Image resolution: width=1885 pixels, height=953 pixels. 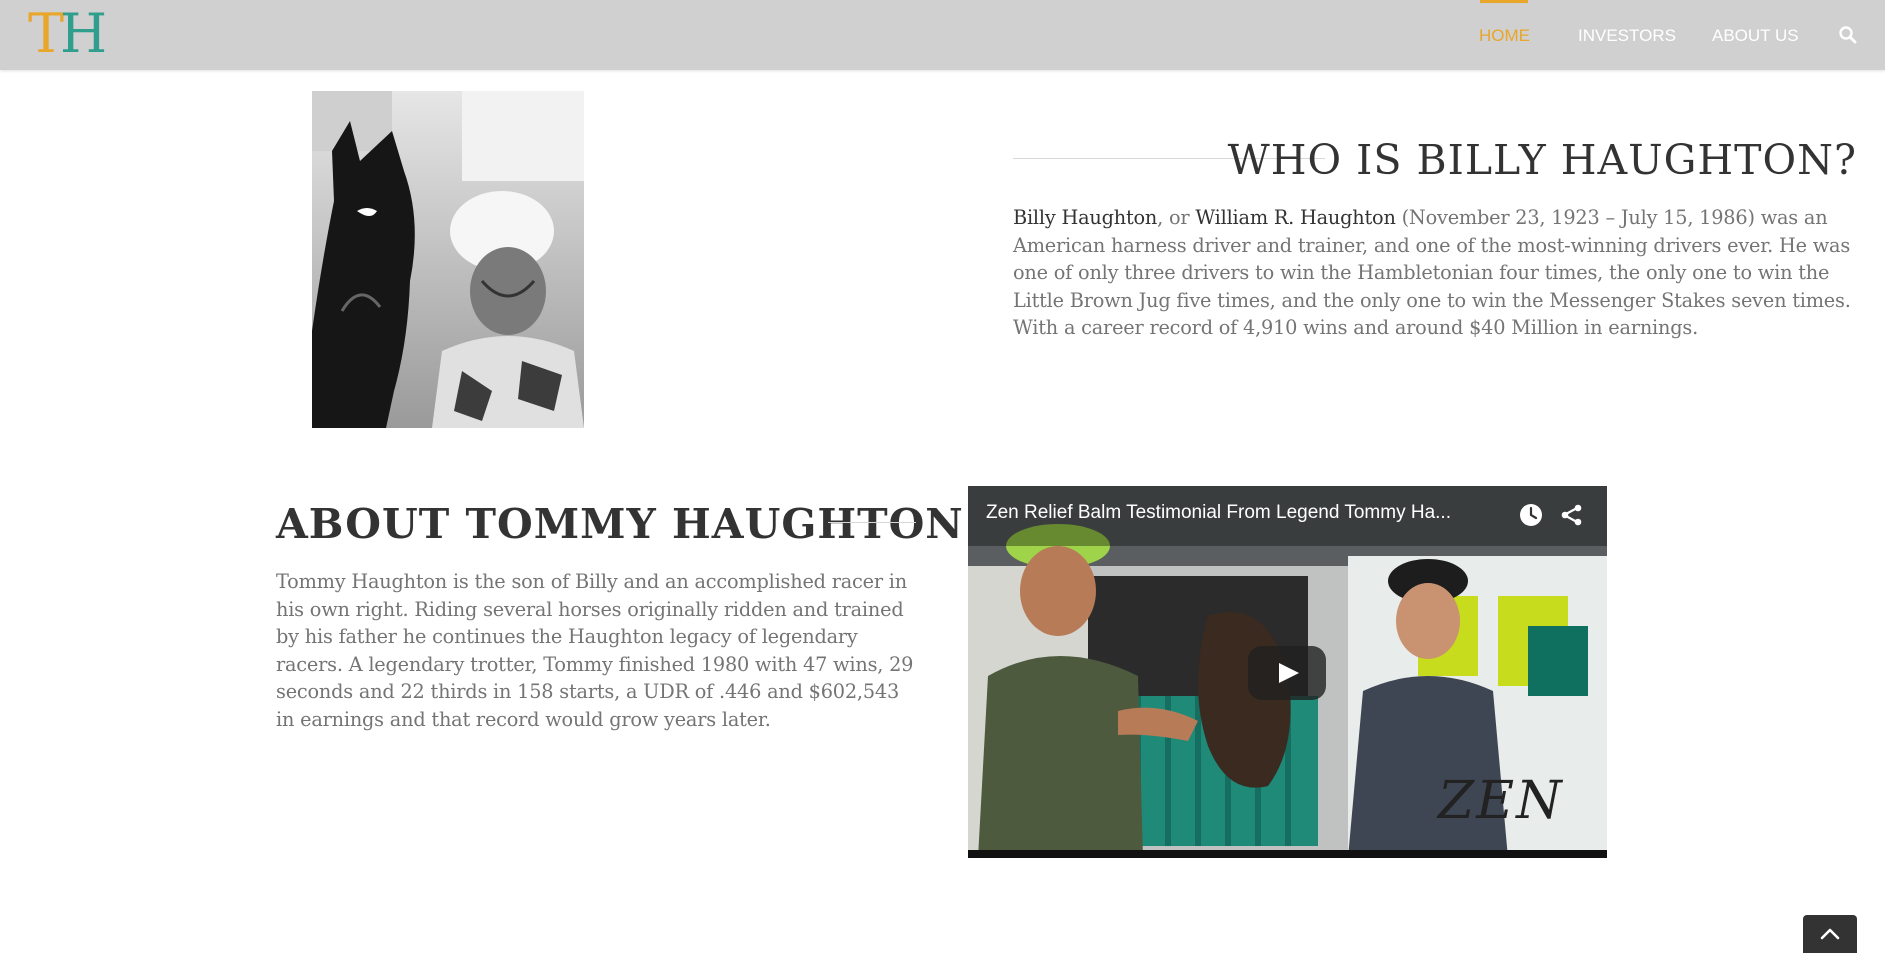 What do you see at coordinates (1531, 515) in the screenshot?
I see `clock-icon` at bounding box center [1531, 515].